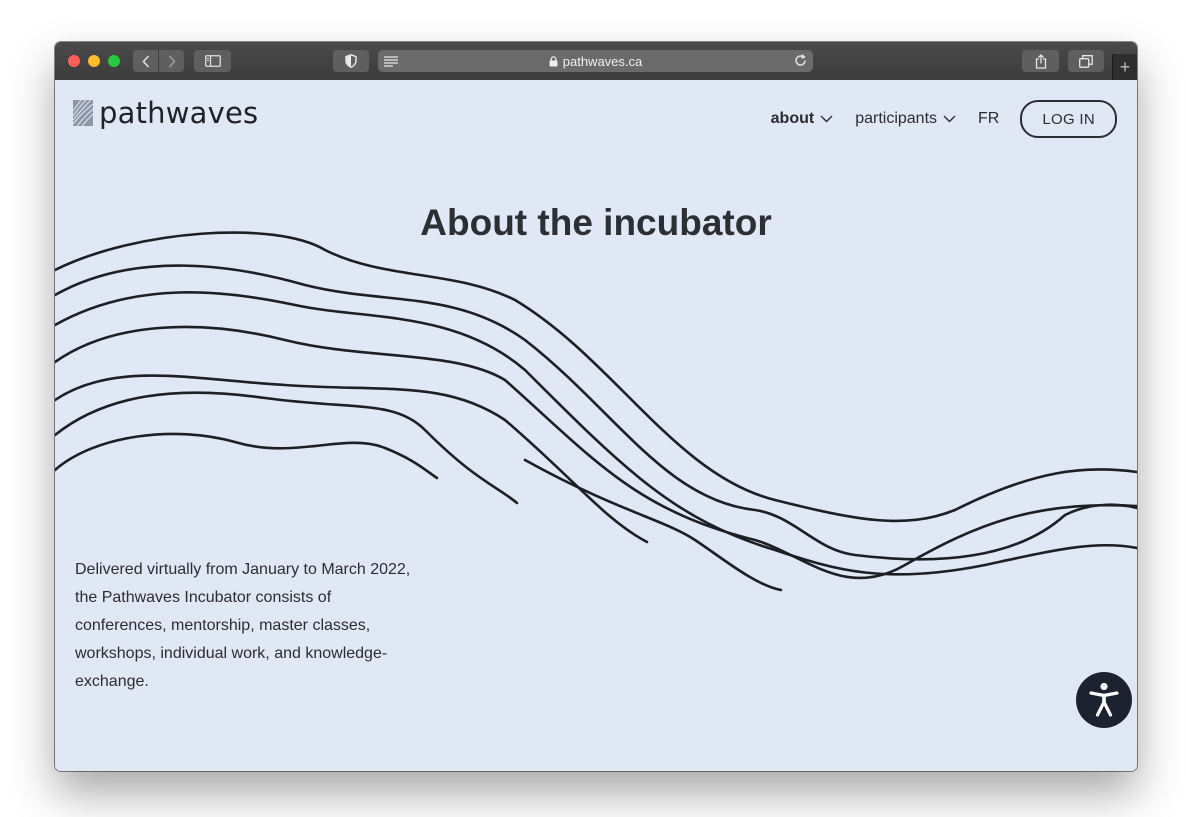  I want to click on history-navigation, so click(158, 61).